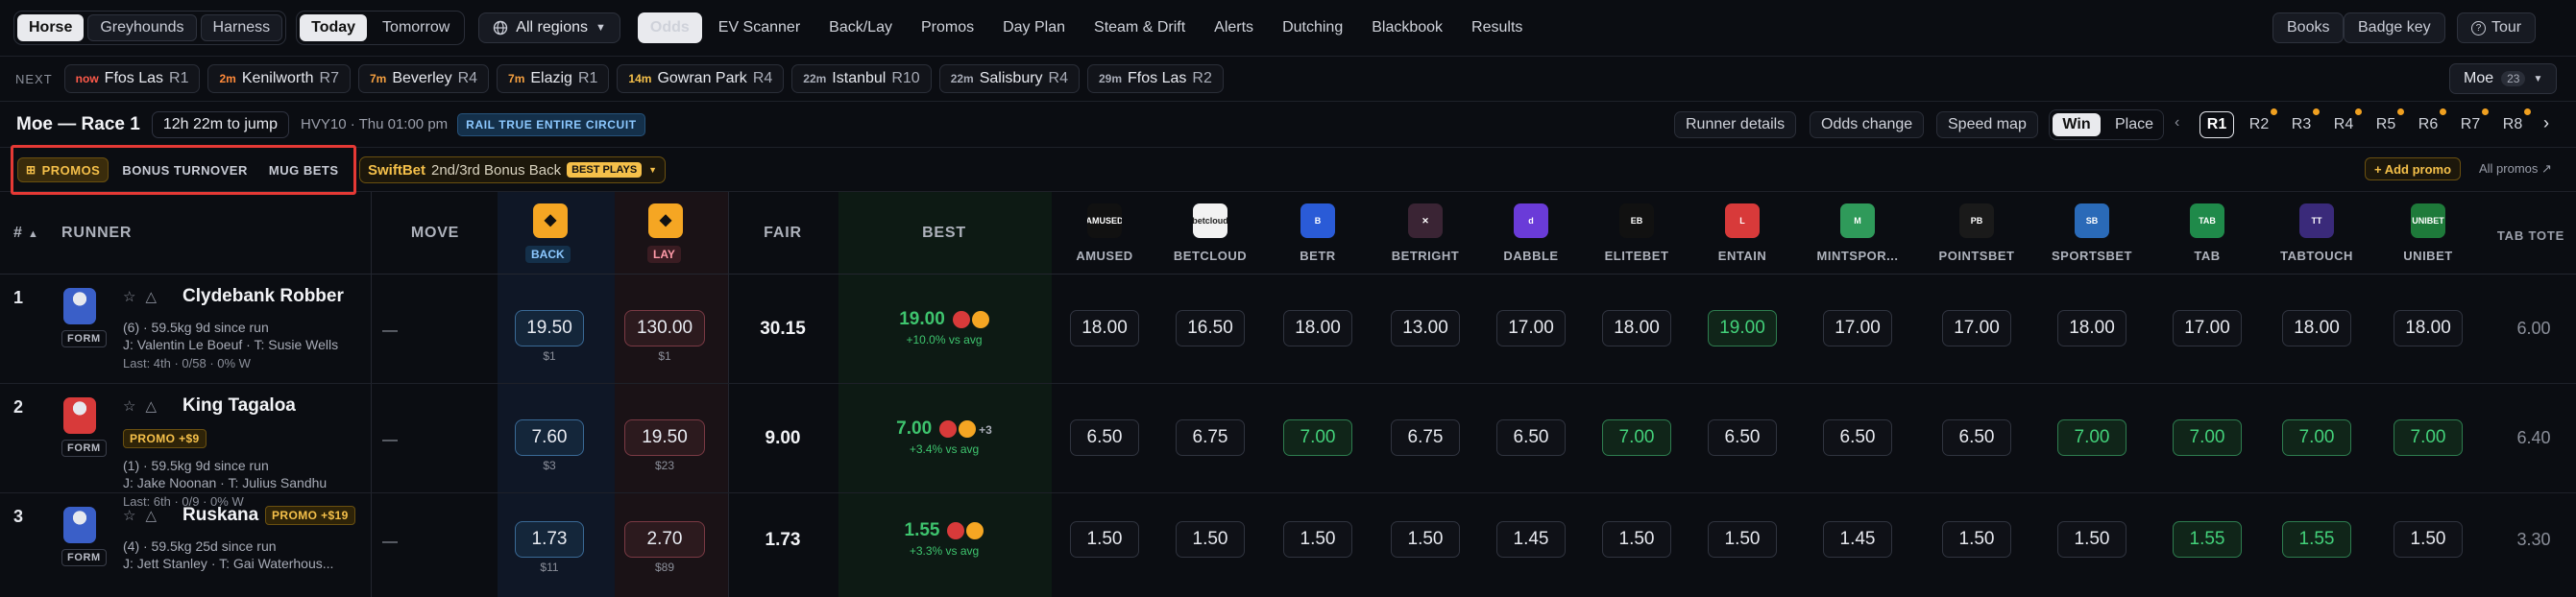 Image resolution: width=2576 pixels, height=597 pixels. What do you see at coordinates (51, 27) in the screenshot?
I see `code-horse-button: Horse` at bounding box center [51, 27].